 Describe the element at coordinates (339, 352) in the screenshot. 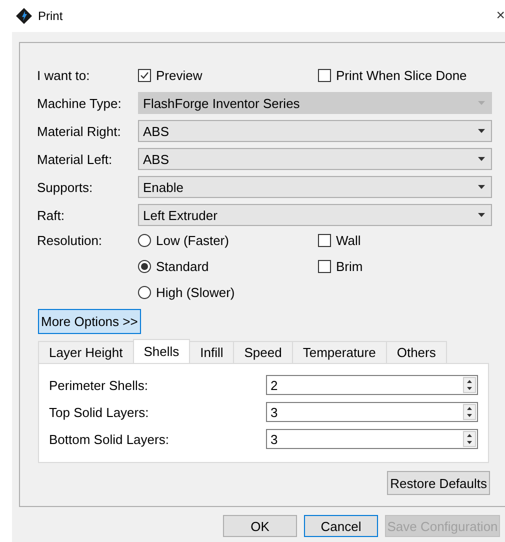

I see `tab: Temperature` at that location.